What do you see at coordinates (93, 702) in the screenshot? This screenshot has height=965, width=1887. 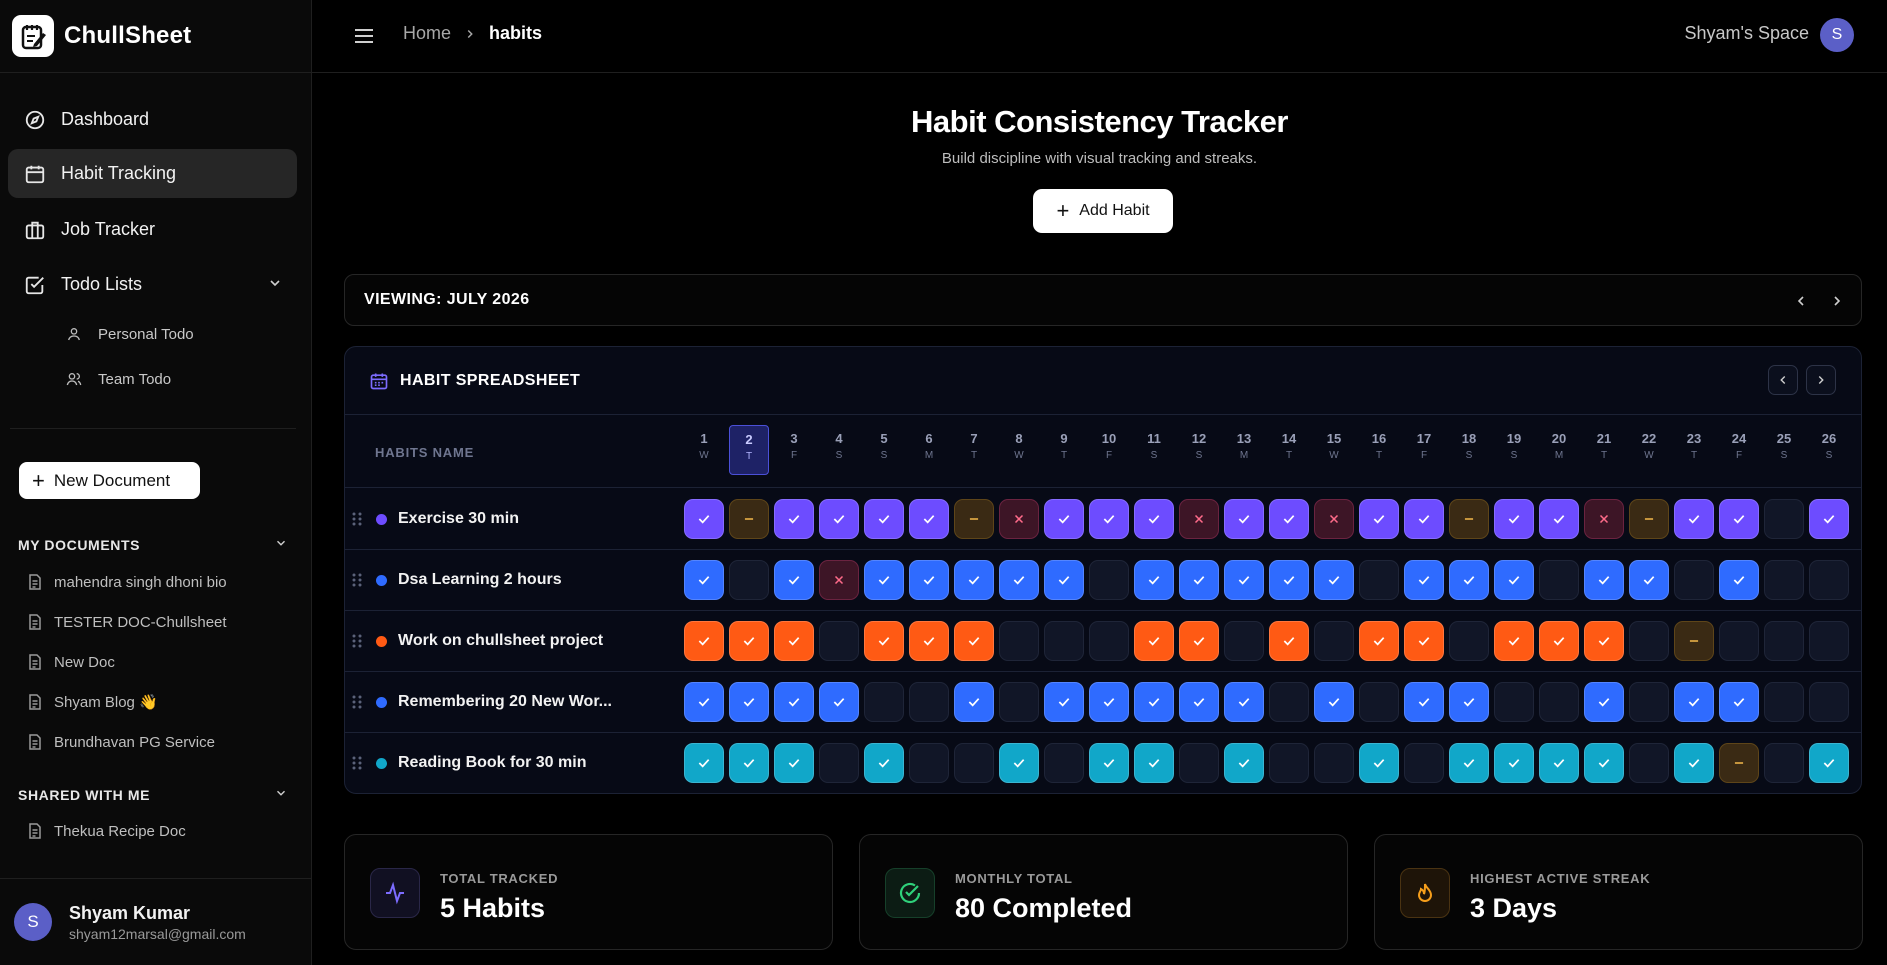 I see `document-item: Shyam Blog 👋` at bounding box center [93, 702].